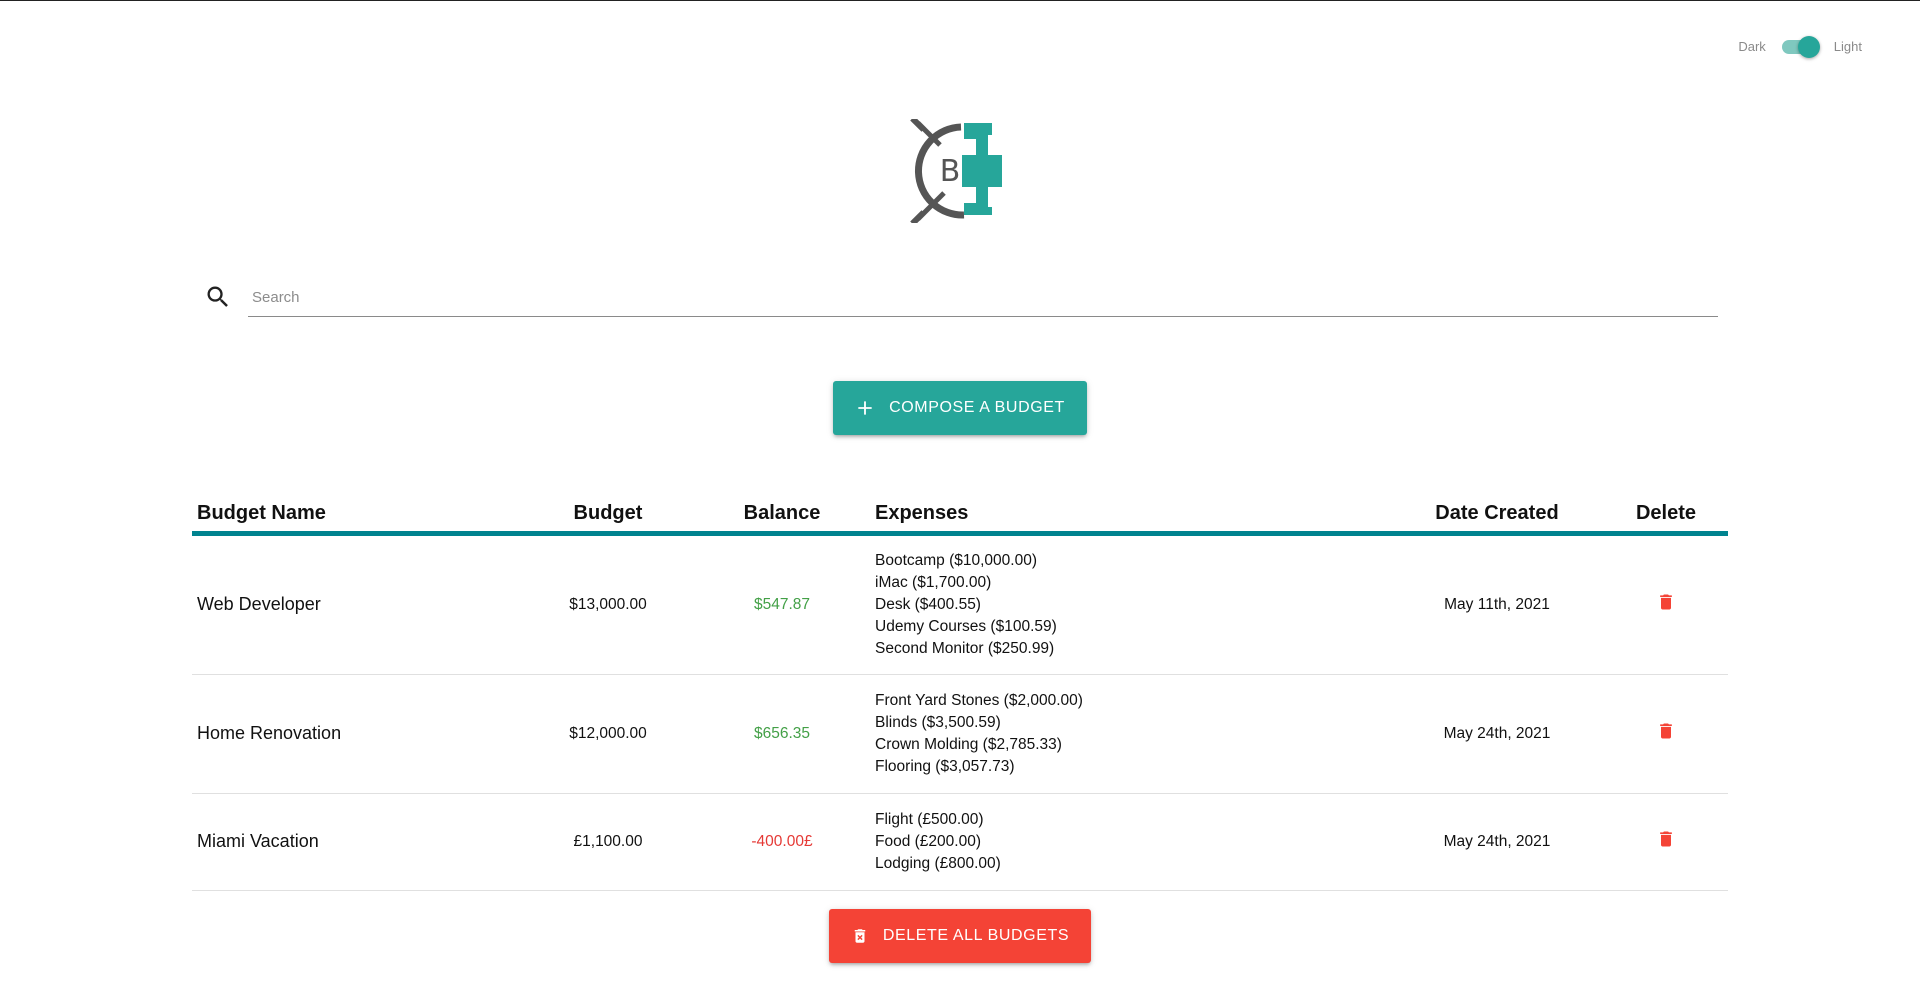 The image size is (1920, 1002). I want to click on search-icon, so click(217, 296).